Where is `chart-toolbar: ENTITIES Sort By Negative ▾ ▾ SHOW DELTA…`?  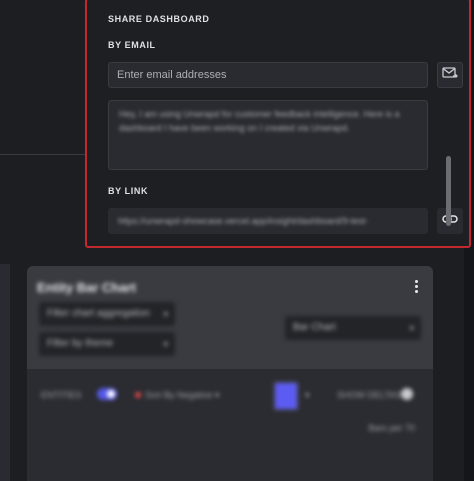 chart-toolbar: ENTITIES Sort By Negative ▾ ▾ SHOW DELTA… is located at coordinates (231, 396).